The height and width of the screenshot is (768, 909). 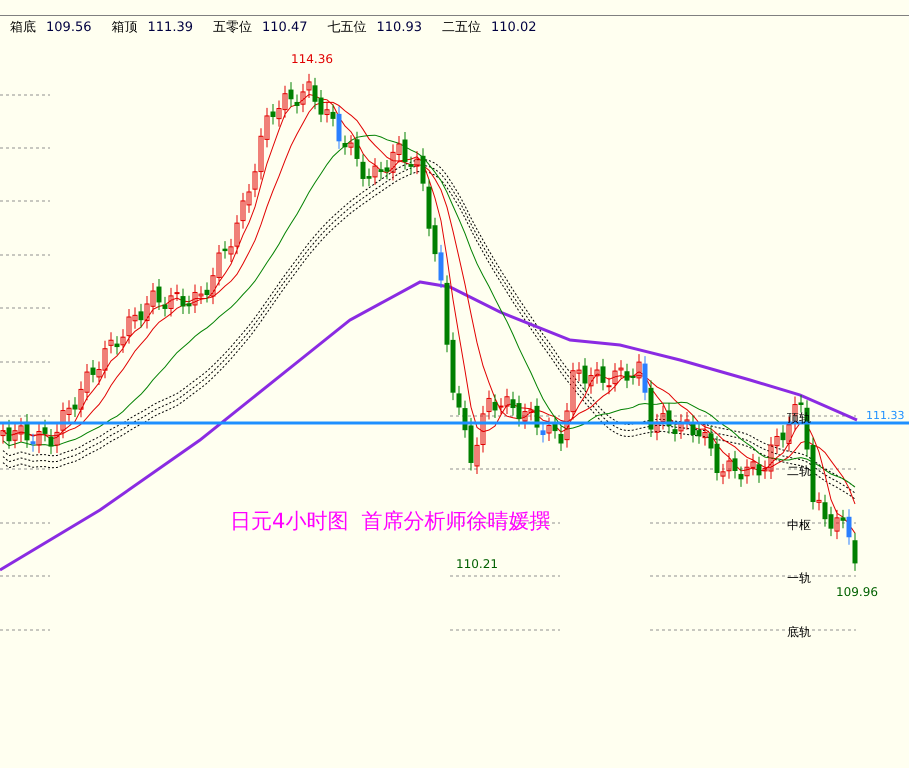 I want to click on stat-label: 二五位, so click(x=461, y=27).